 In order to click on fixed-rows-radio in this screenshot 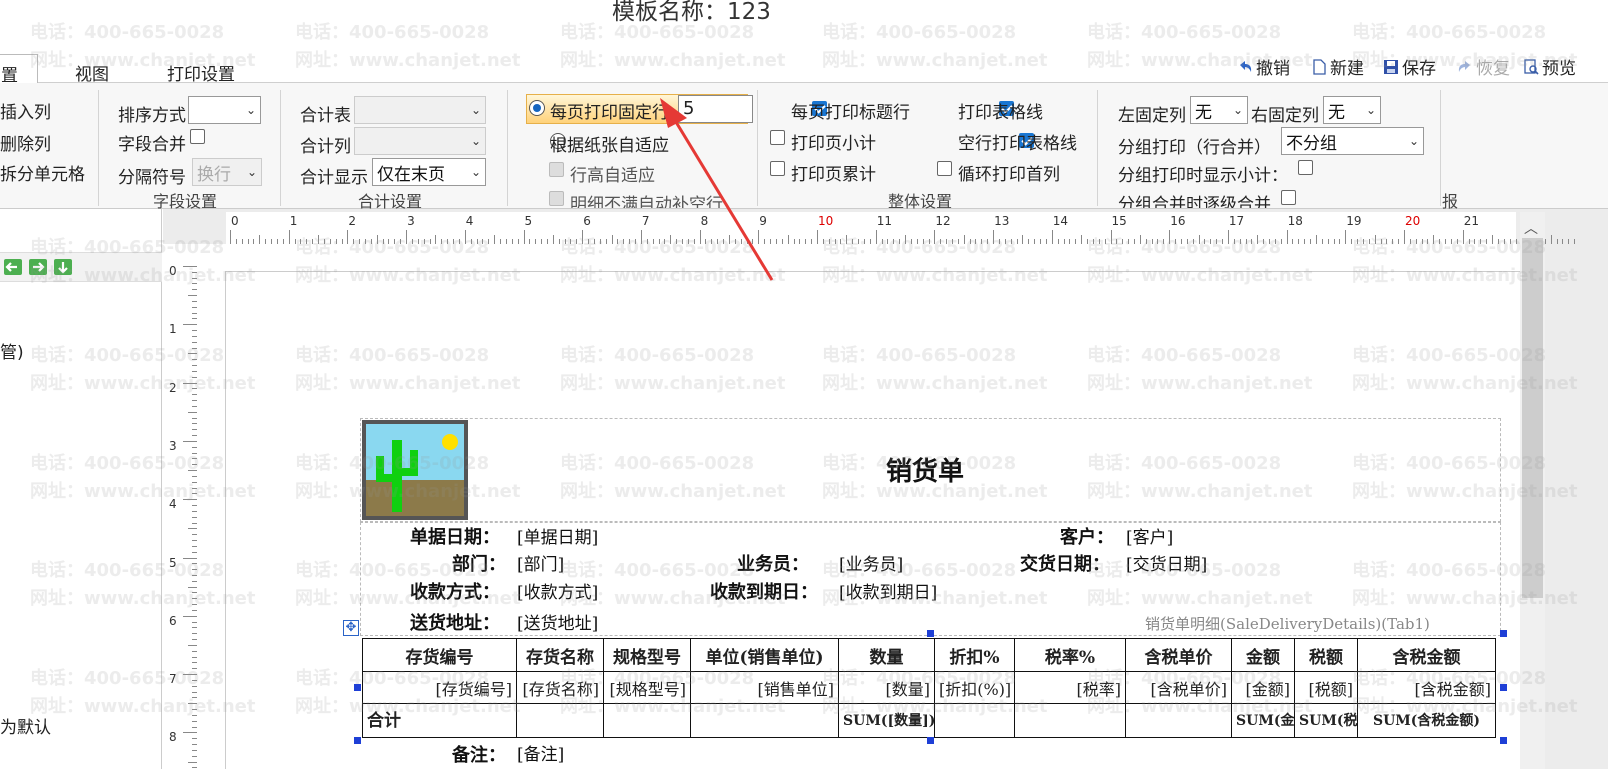, I will do `click(537, 107)`.